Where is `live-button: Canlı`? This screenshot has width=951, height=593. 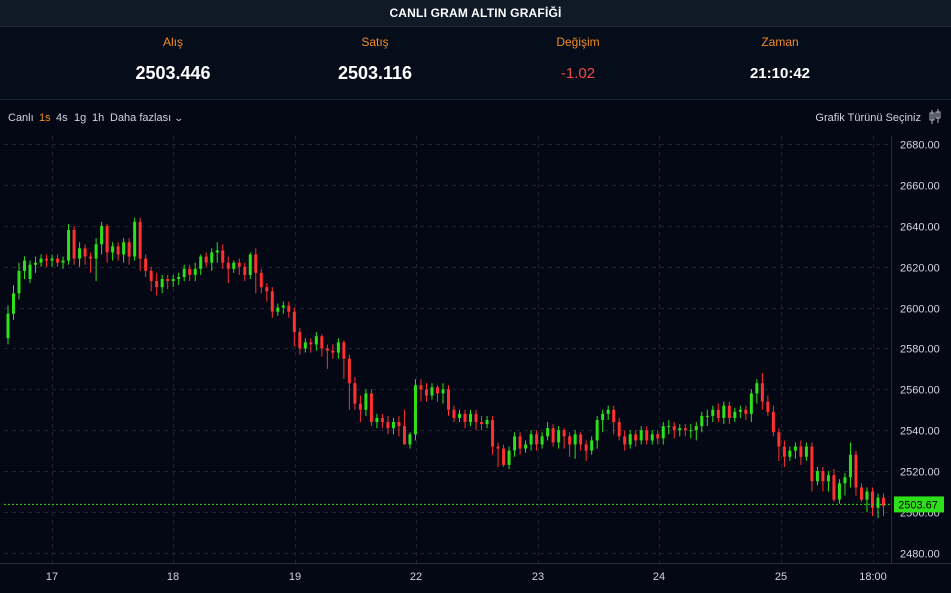 live-button: Canlı is located at coordinates (21, 118).